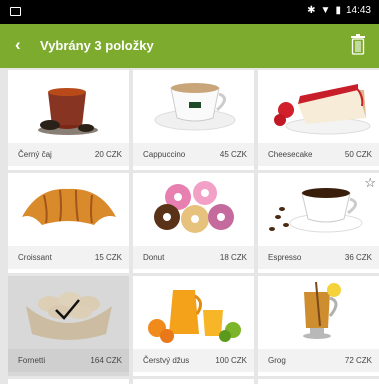 The width and height of the screenshot is (379, 384). Describe the element at coordinates (106, 360) in the screenshot. I see `product-price: 164 CZK` at that location.